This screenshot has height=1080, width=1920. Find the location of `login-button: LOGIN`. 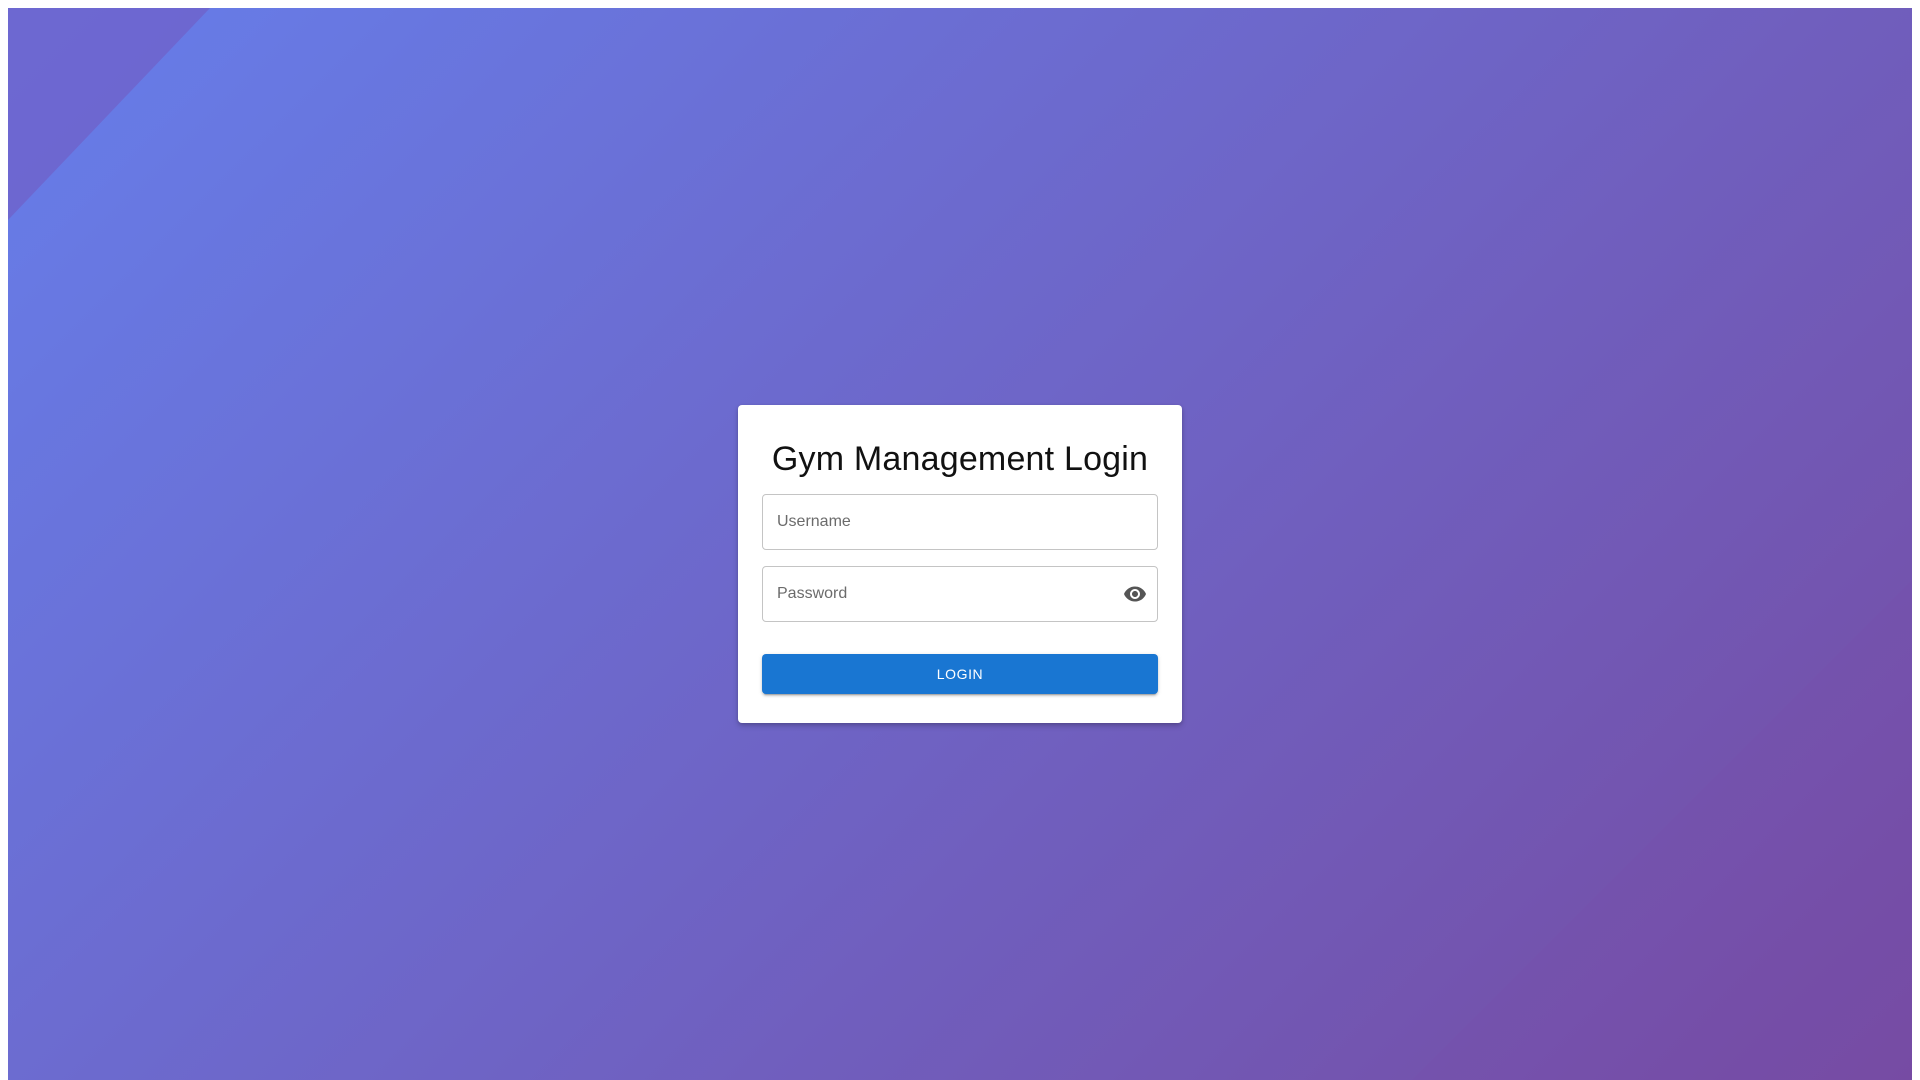

login-button: LOGIN is located at coordinates (960, 673).